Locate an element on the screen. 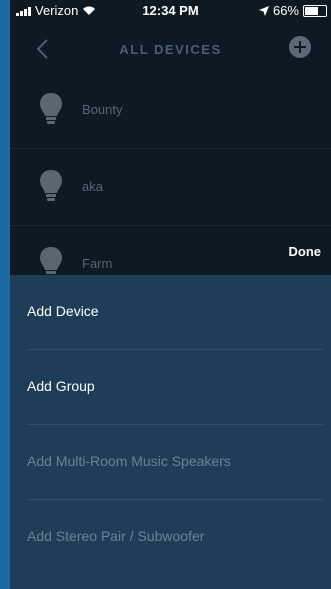 This screenshot has height=589, width=331. add-group-option: Add Group is located at coordinates (170, 387).